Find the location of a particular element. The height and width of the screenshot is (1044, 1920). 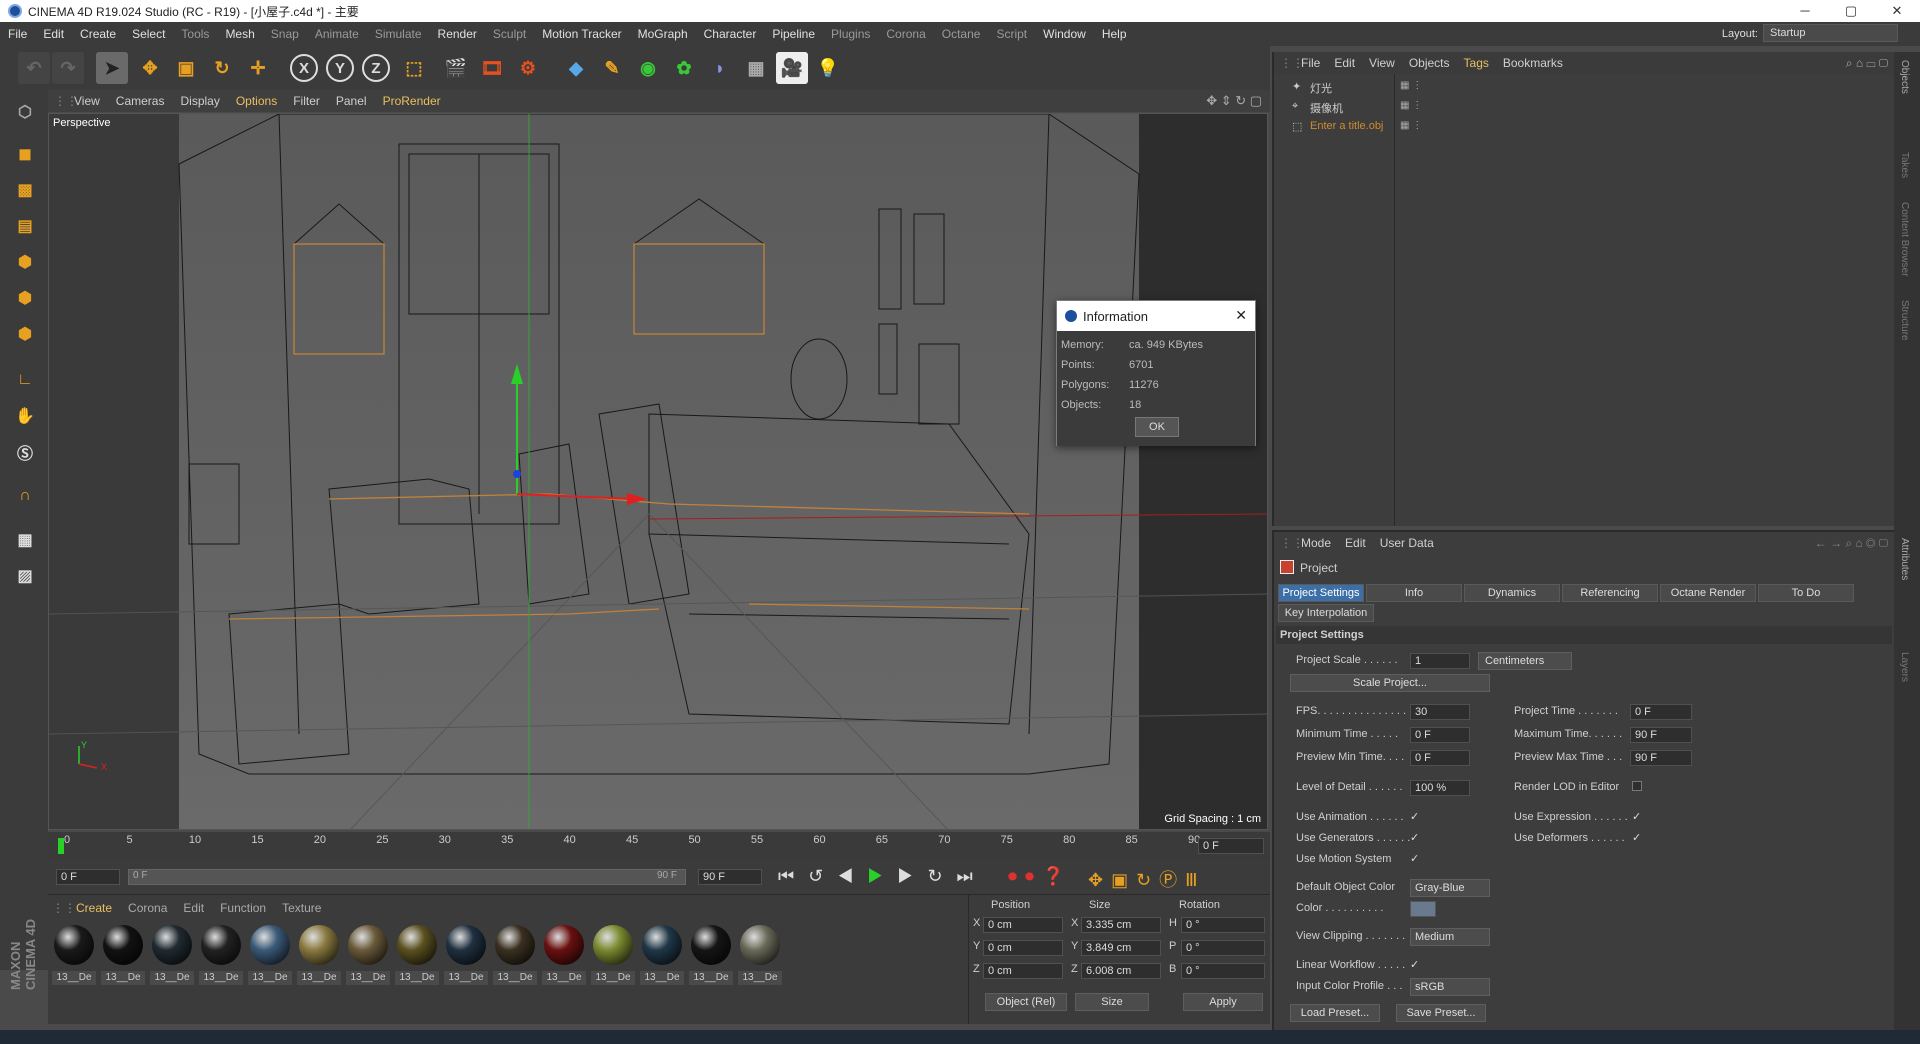

menu-plugins: Plugins is located at coordinates (850, 34).